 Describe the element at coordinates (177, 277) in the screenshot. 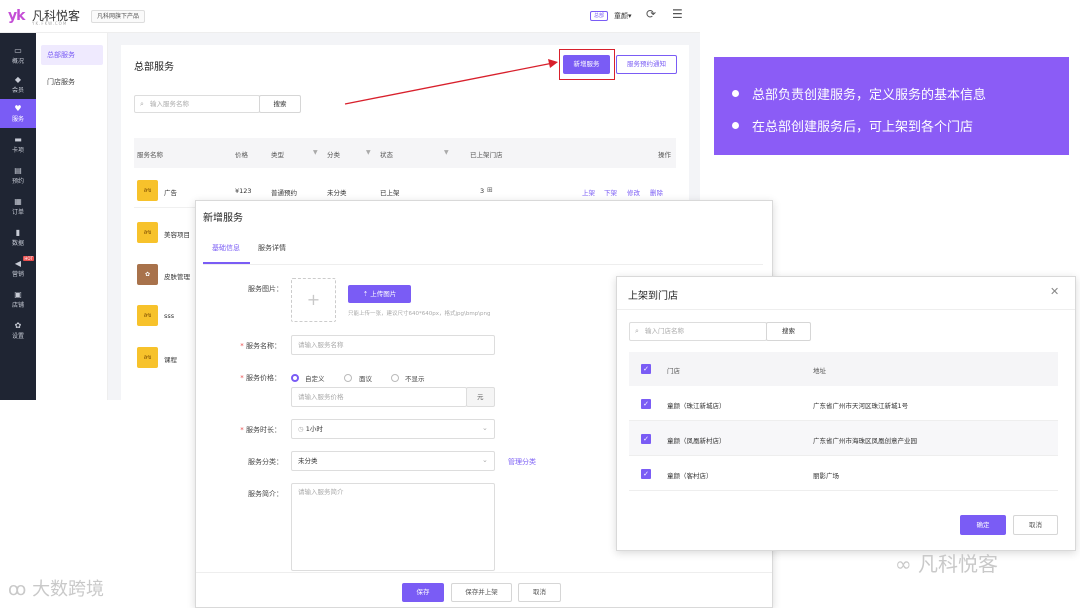

I see `service-name: 皮肤管理` at that location.